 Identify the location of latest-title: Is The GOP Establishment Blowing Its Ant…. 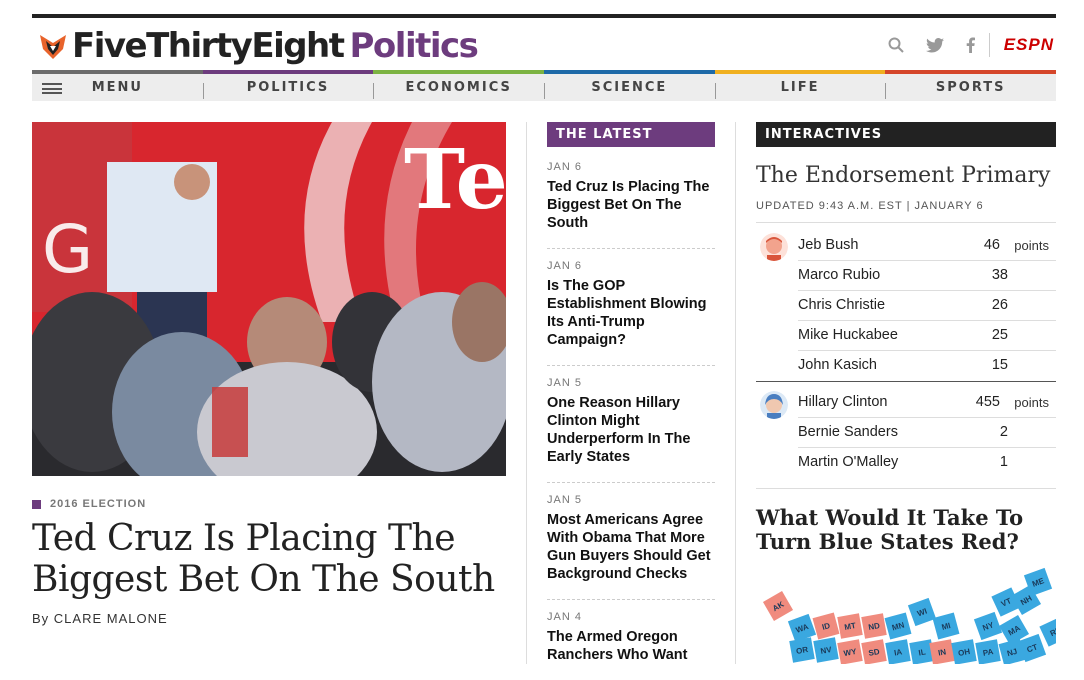
(631, 313).